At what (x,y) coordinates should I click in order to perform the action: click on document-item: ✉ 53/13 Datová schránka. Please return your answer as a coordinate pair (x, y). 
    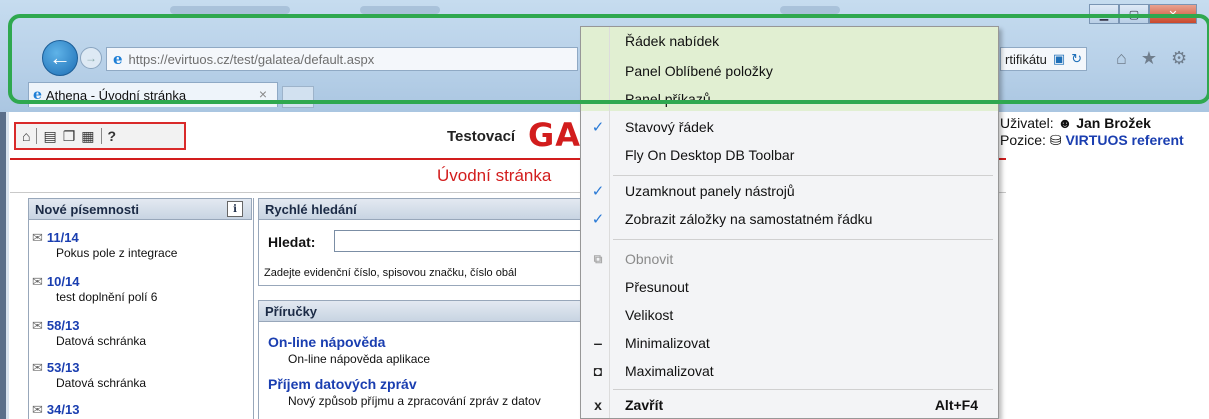
    Looking at the image, I should click on (89, 375).